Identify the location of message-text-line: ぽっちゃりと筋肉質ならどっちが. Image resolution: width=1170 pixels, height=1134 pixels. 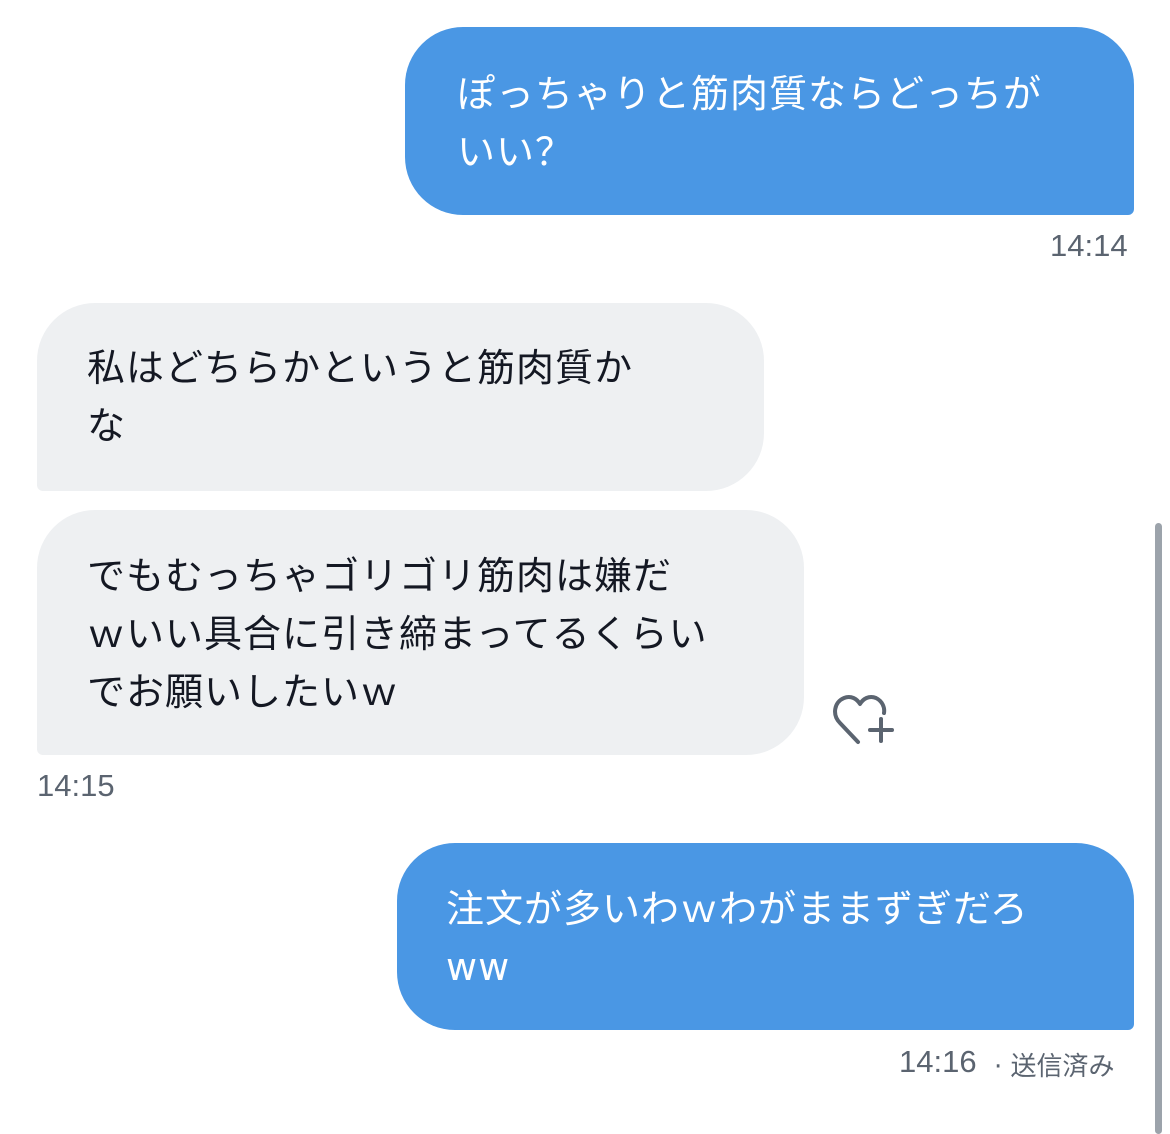
(750, 94).